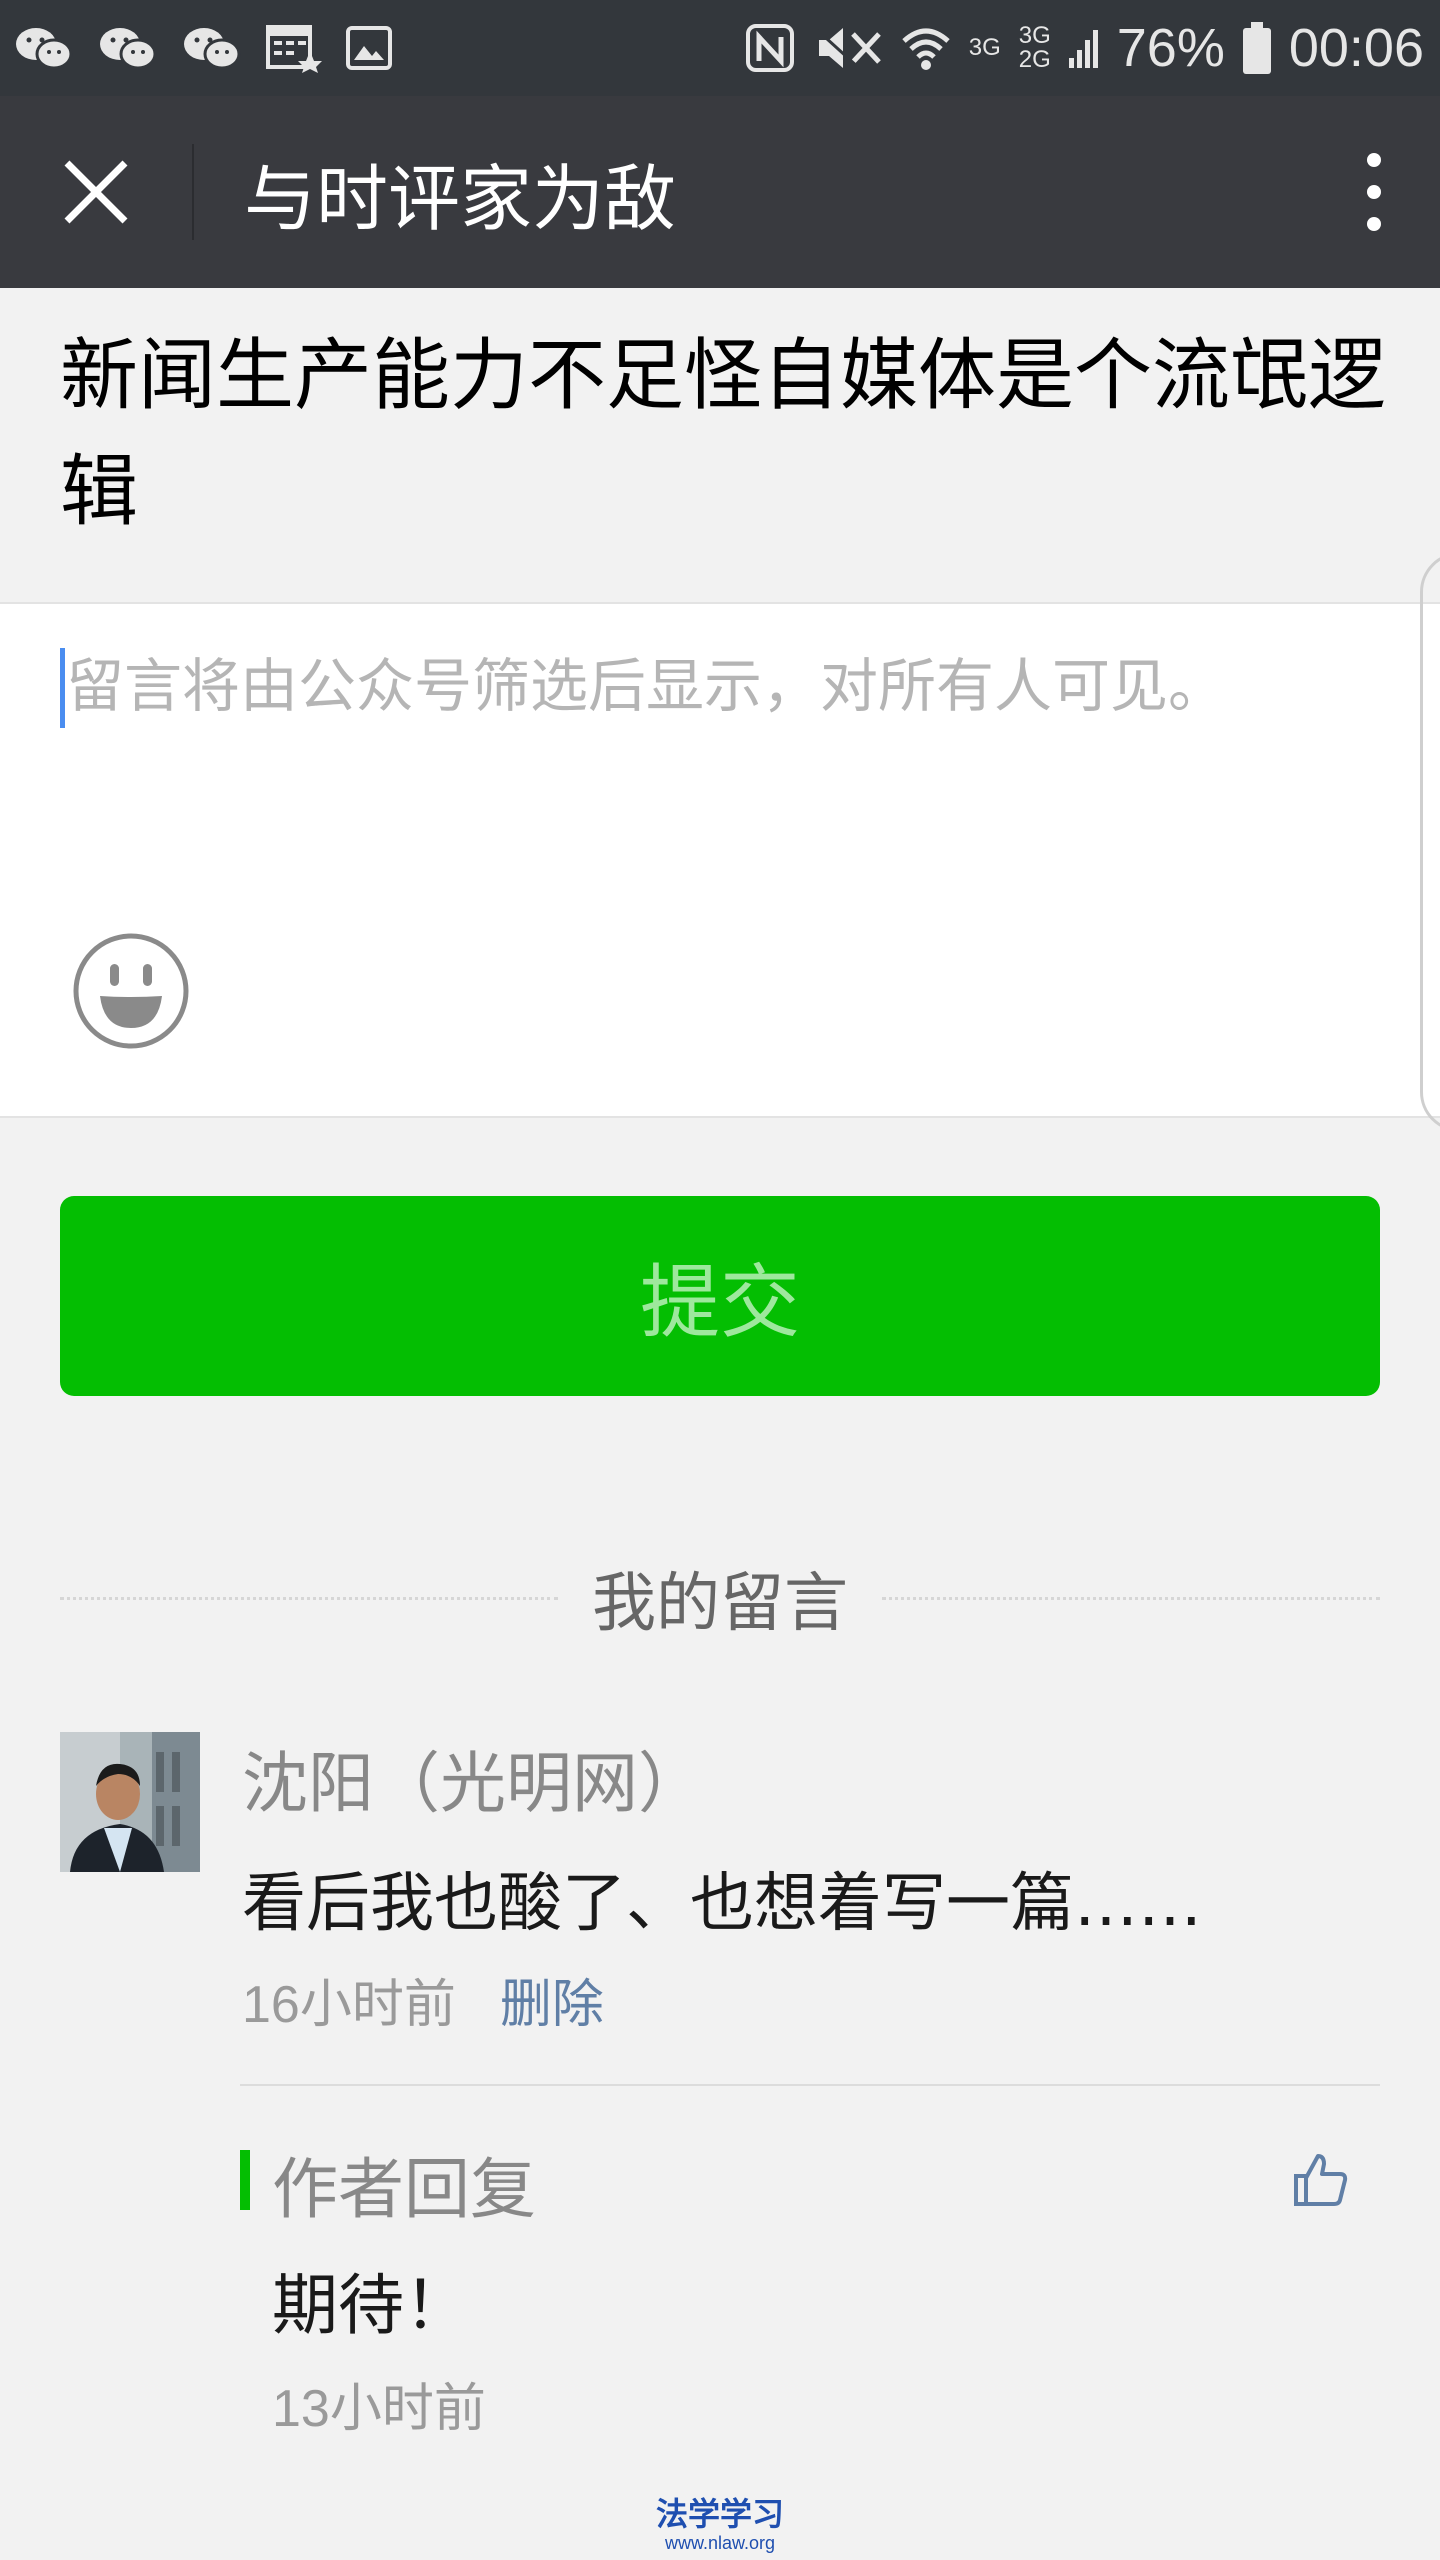 This screenshot has height=2560, width=1440. What do you see at coordinates (130, 1802) in the screenshot?
I see `avatar` at bounding box center [130, 1802].